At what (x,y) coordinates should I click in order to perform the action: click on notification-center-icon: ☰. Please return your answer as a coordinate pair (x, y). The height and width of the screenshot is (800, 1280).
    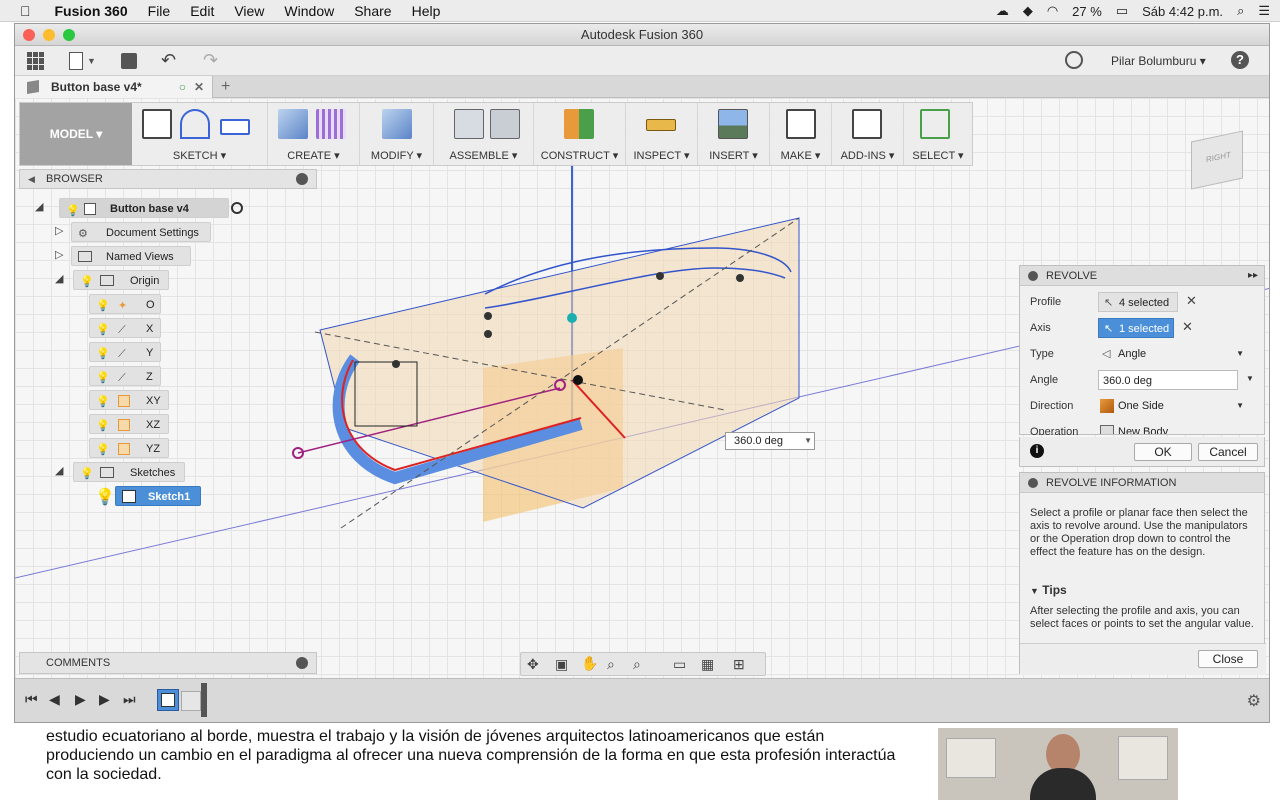
    Looking at the image, I should click on (1264, 11).